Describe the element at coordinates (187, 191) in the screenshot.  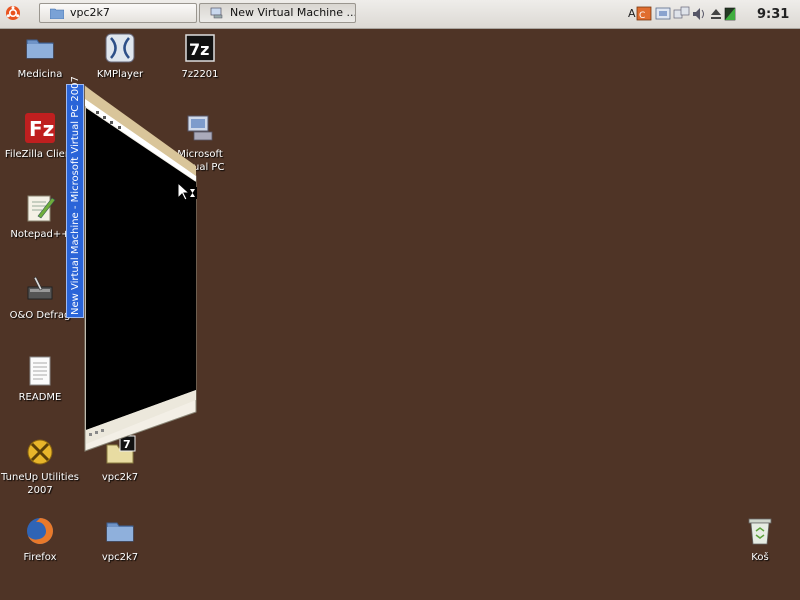
I see `busy-cursor-icon` at that location.